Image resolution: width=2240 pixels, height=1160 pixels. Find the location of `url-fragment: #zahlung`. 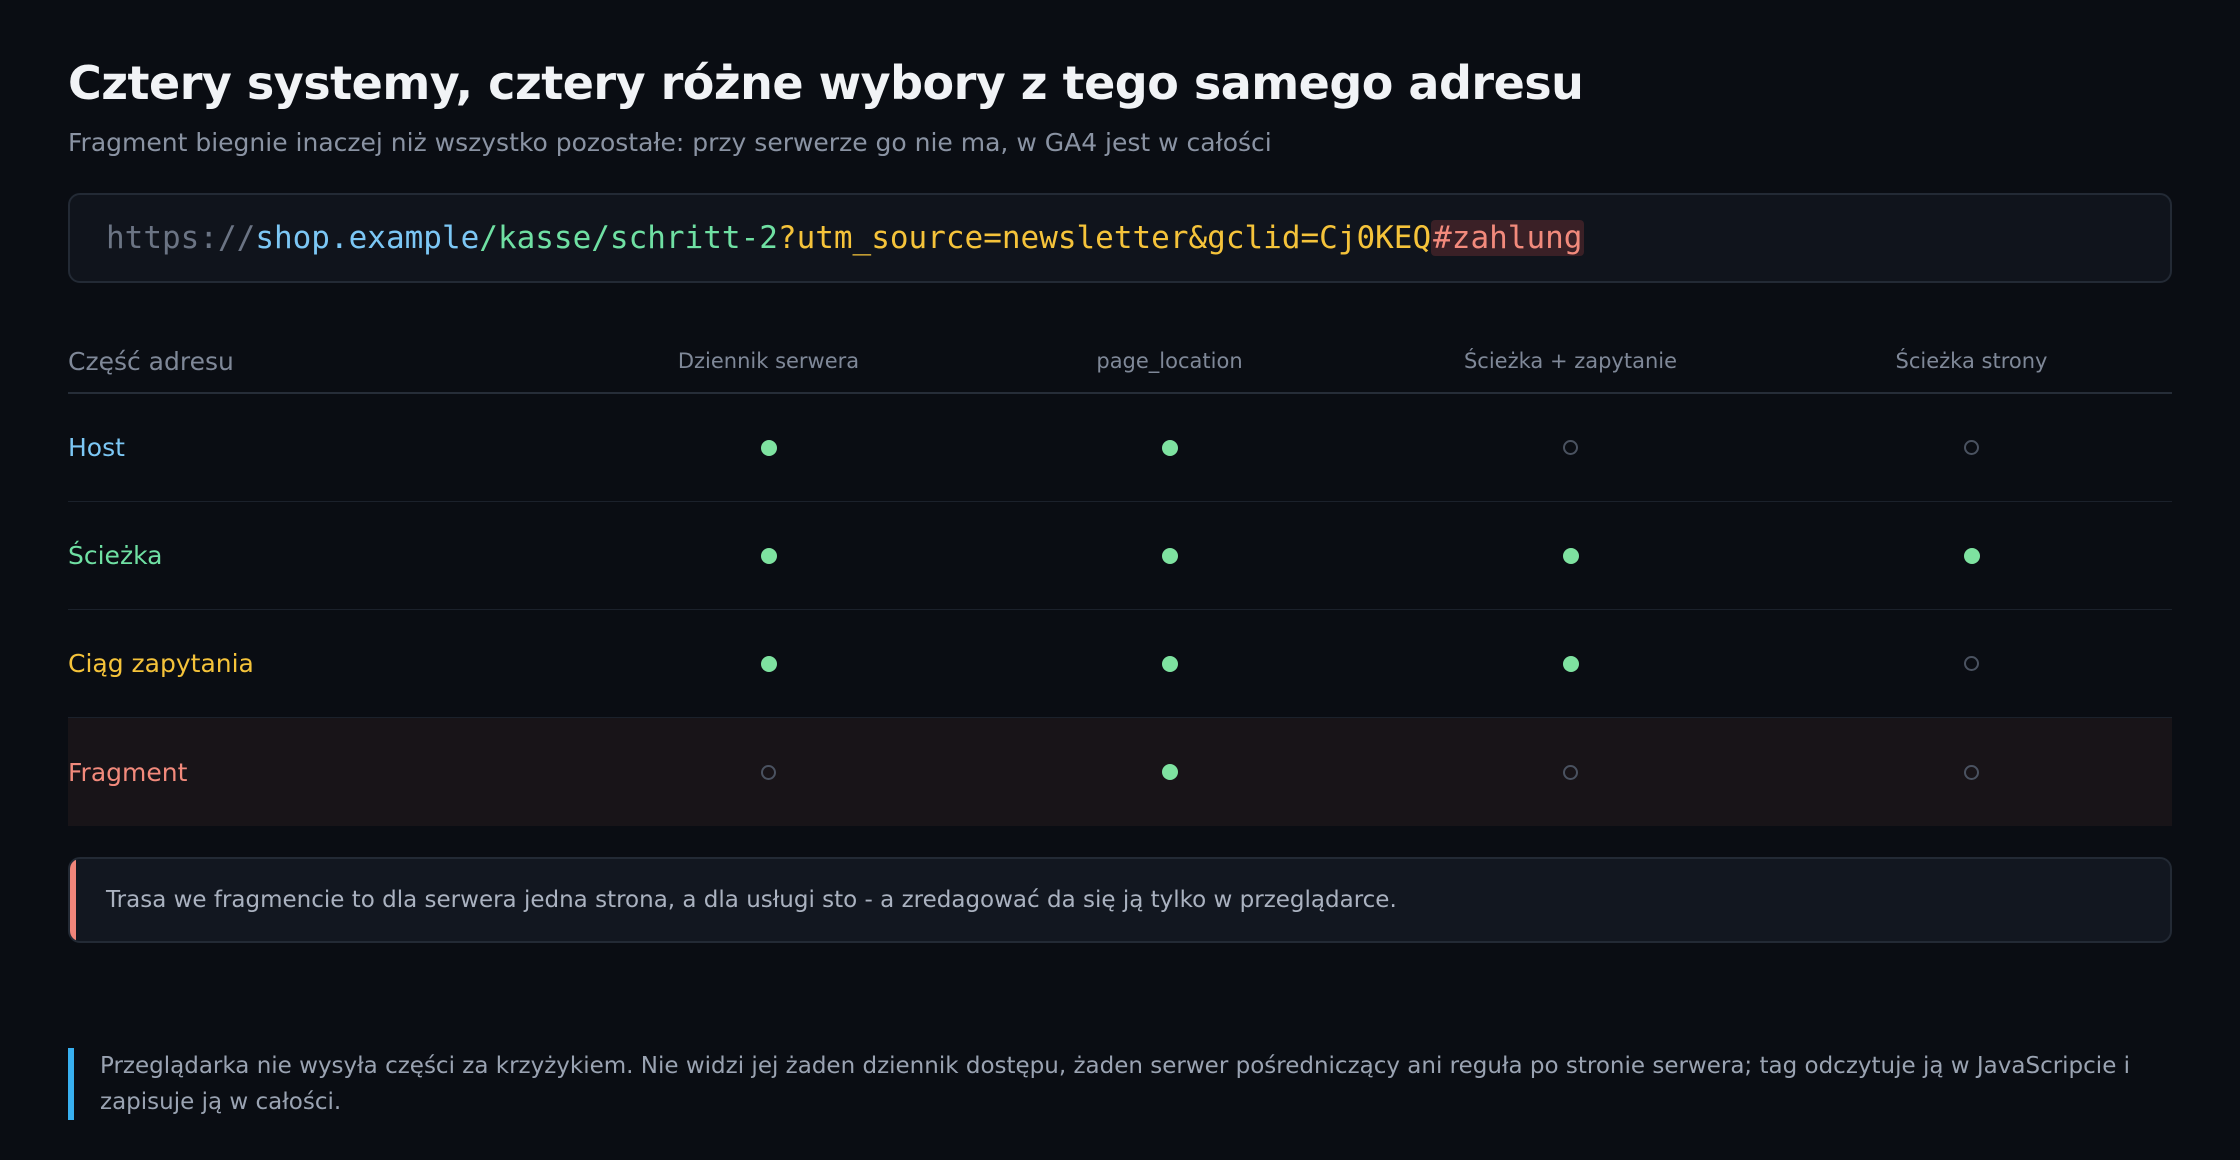

url-fragment: #zahlung is located at coordinates (1508, 238).